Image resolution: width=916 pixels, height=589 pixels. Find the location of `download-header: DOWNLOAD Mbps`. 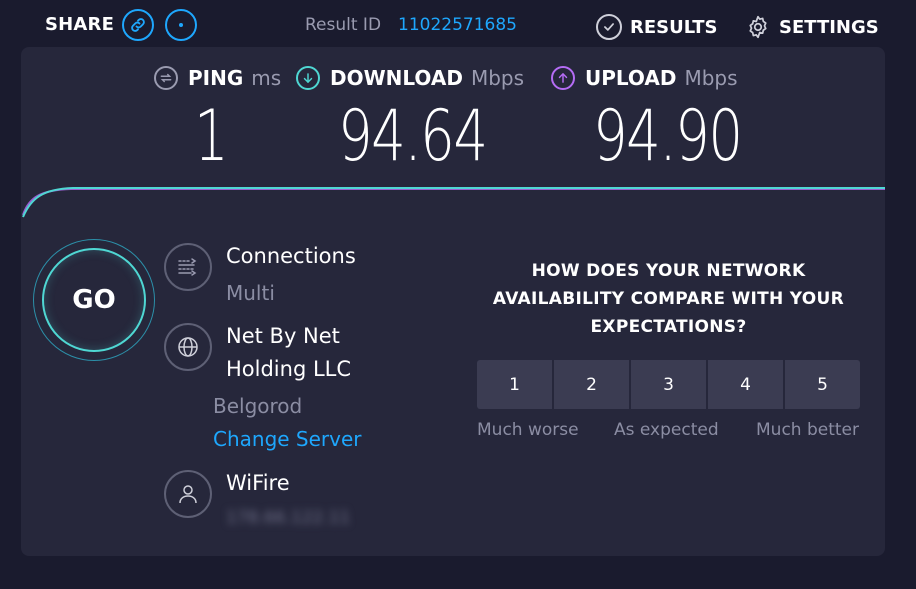

download-header: DOWNLOAD Mbps is located at coordinates (410, 78).